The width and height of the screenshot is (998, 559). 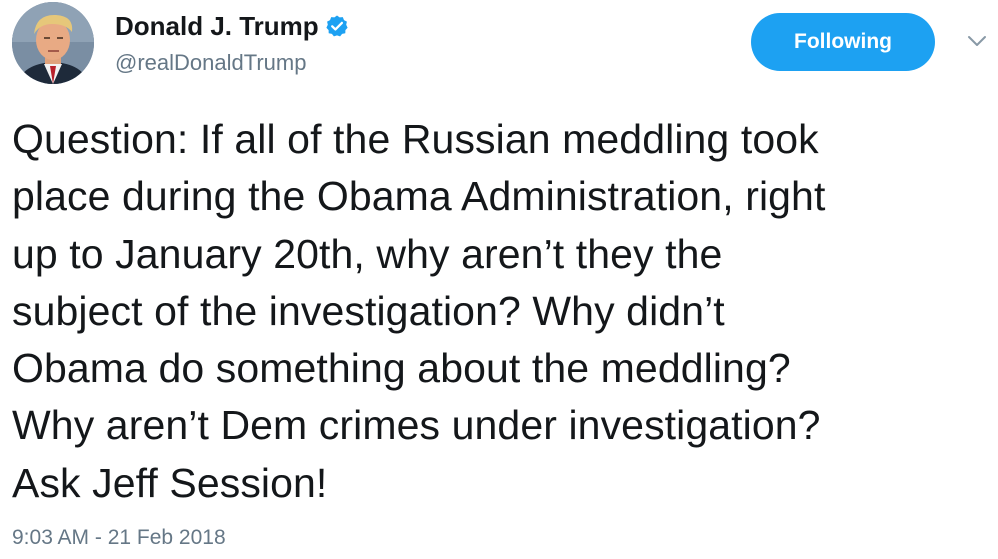 I want to click on author-name-row: Donald J. Trump, so click(x=232, y=26).